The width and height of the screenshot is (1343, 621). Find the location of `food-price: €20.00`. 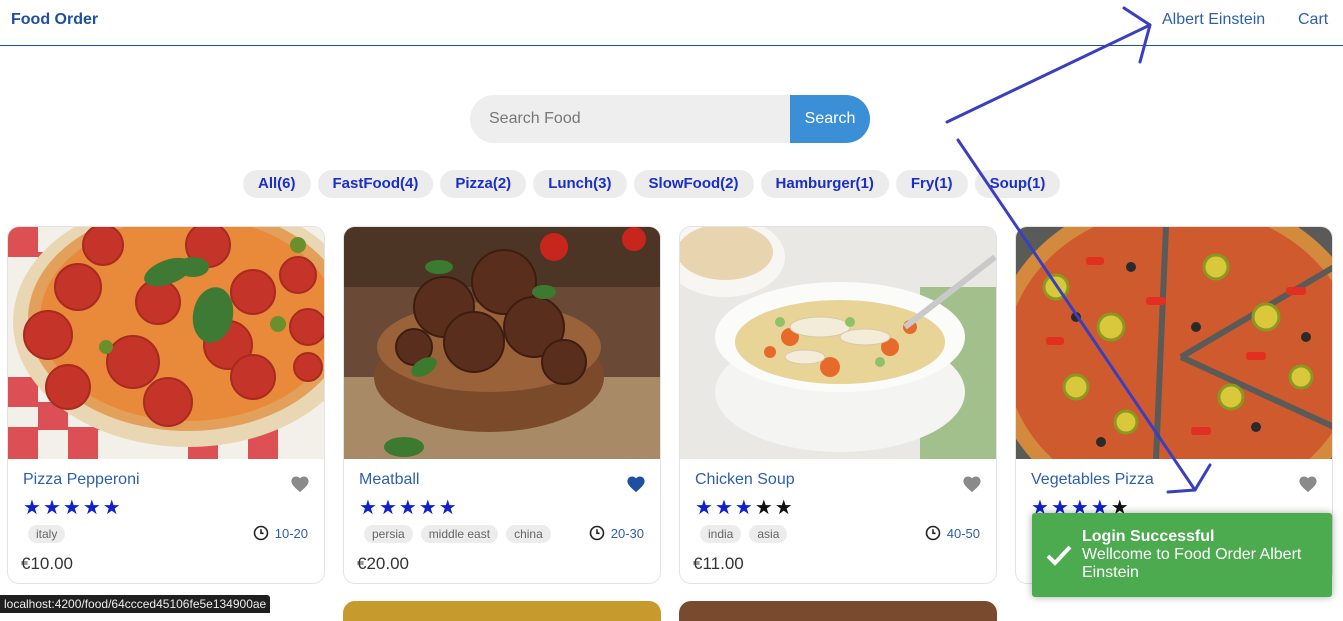

food-price: €20.00 is located at coordinates (383, 563).